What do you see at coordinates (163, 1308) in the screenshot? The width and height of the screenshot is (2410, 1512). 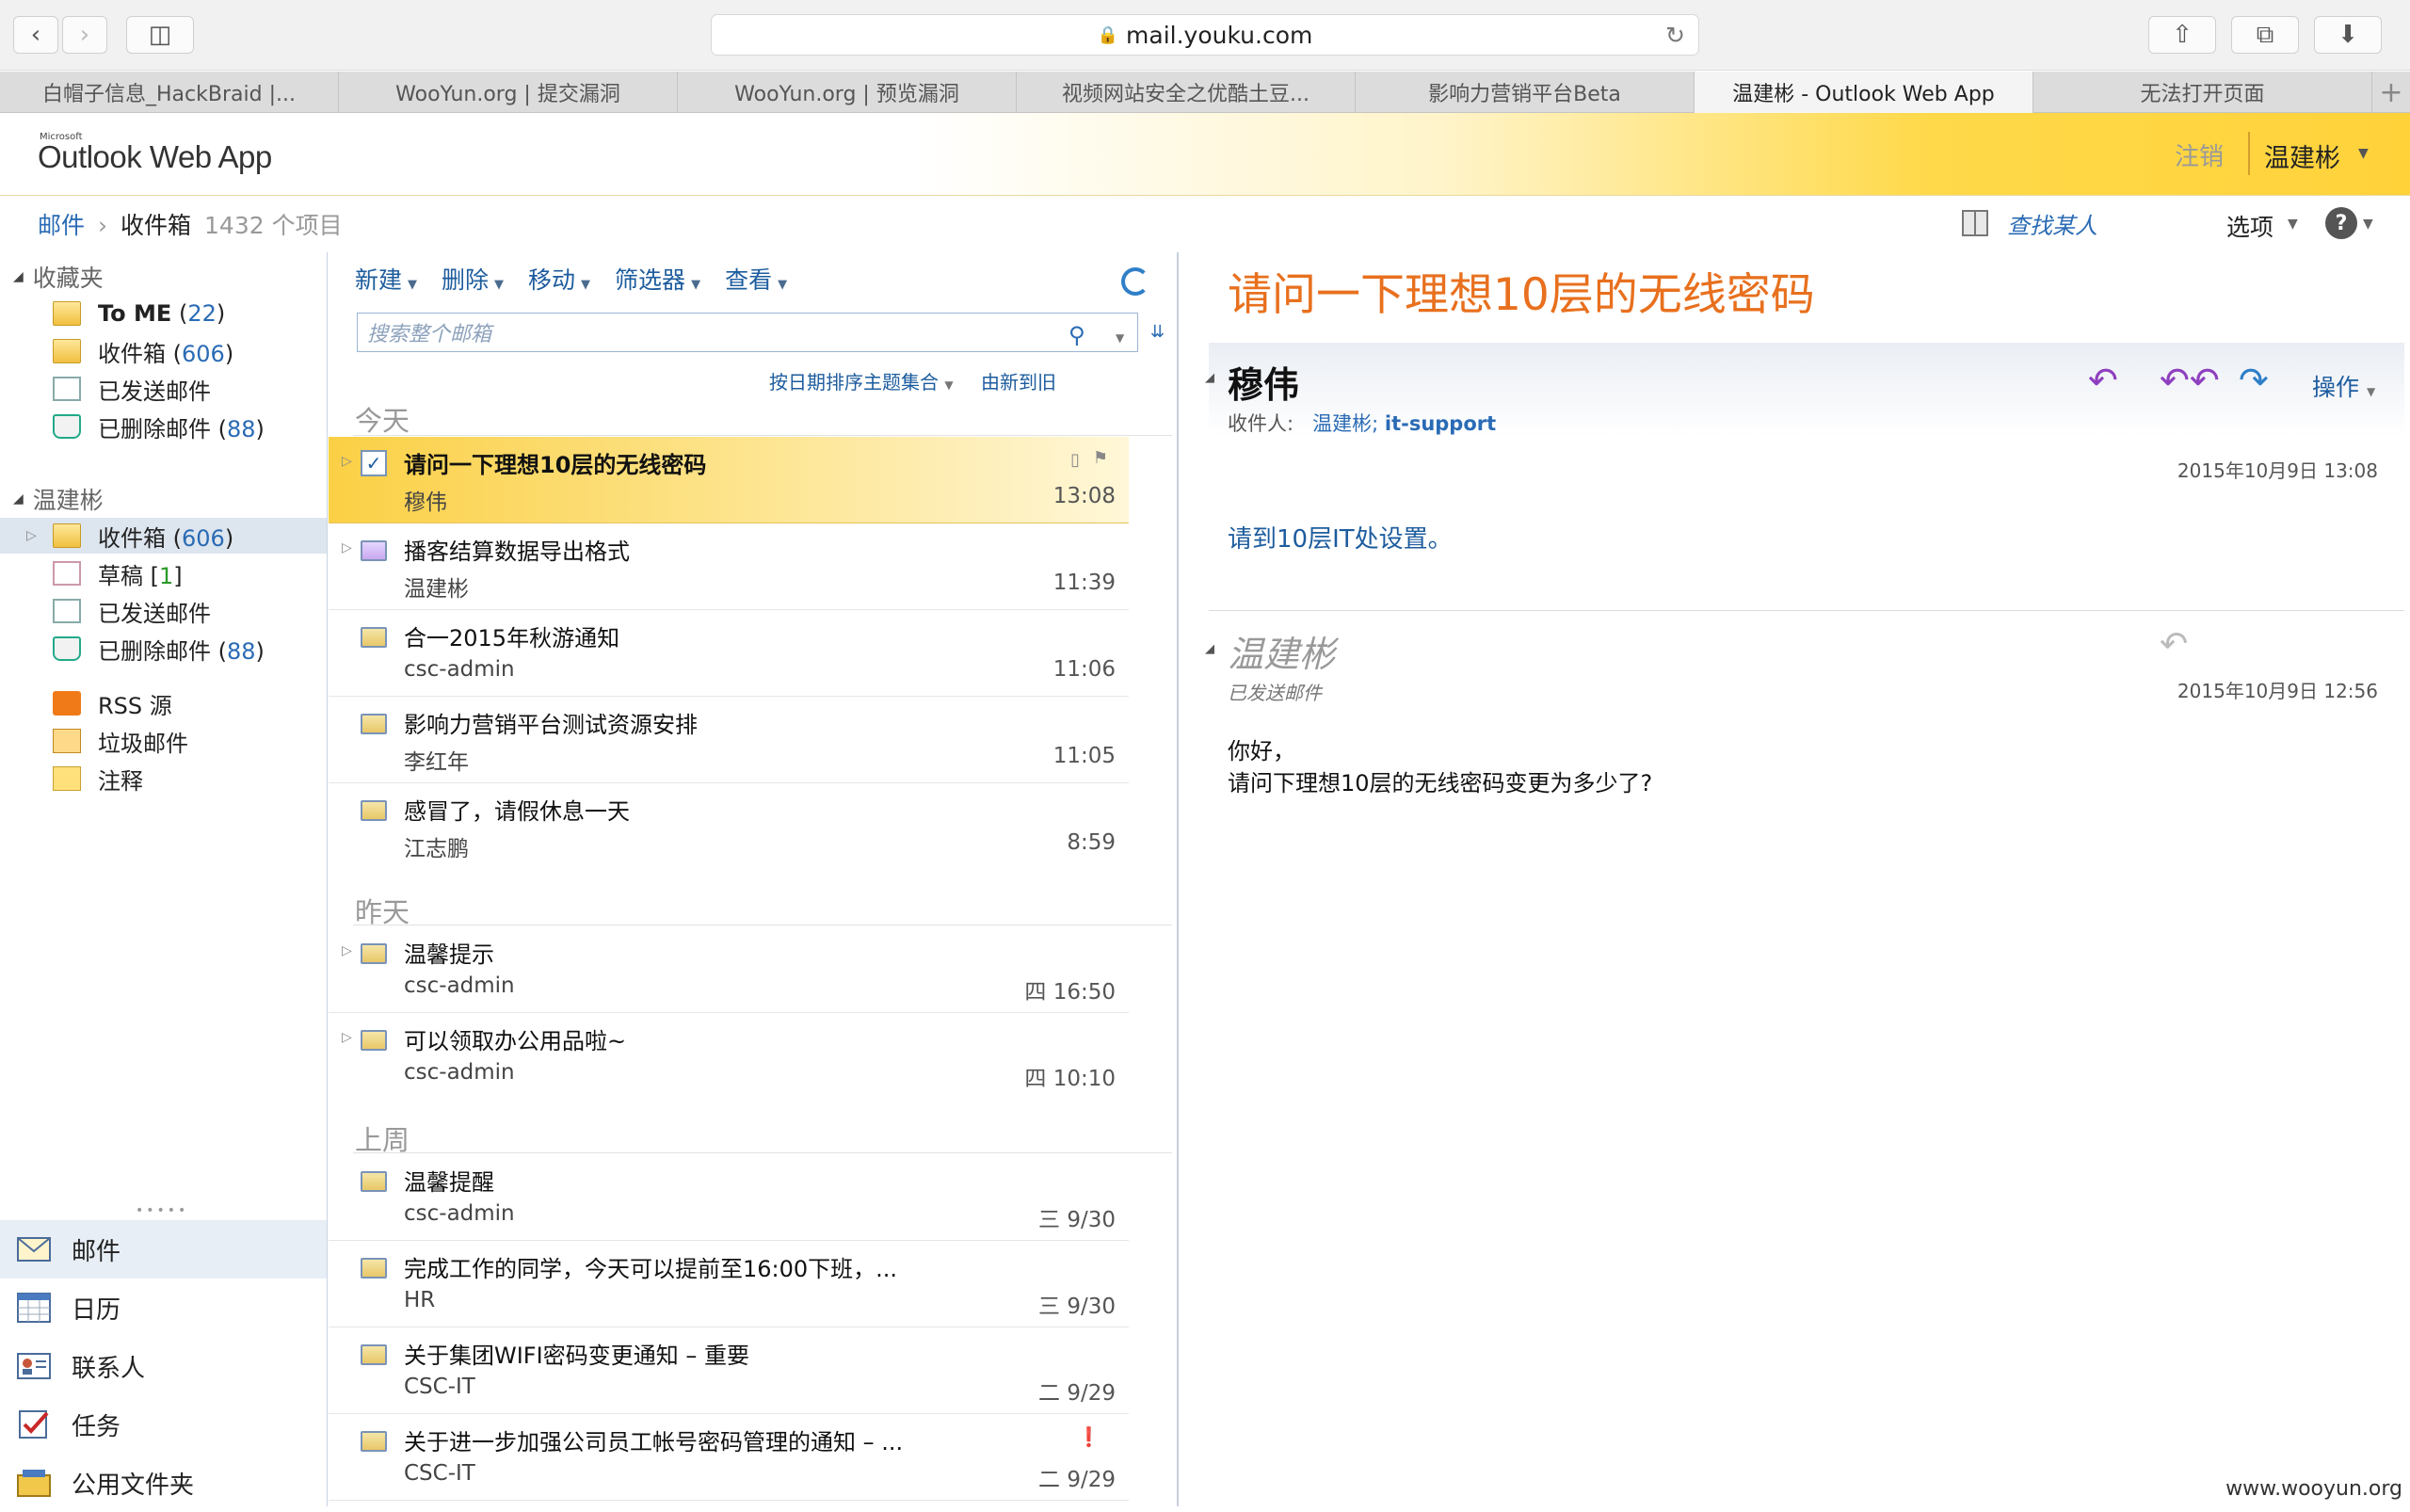 I see `nav-calendar: 日历` at bounding box center [163, 1308].